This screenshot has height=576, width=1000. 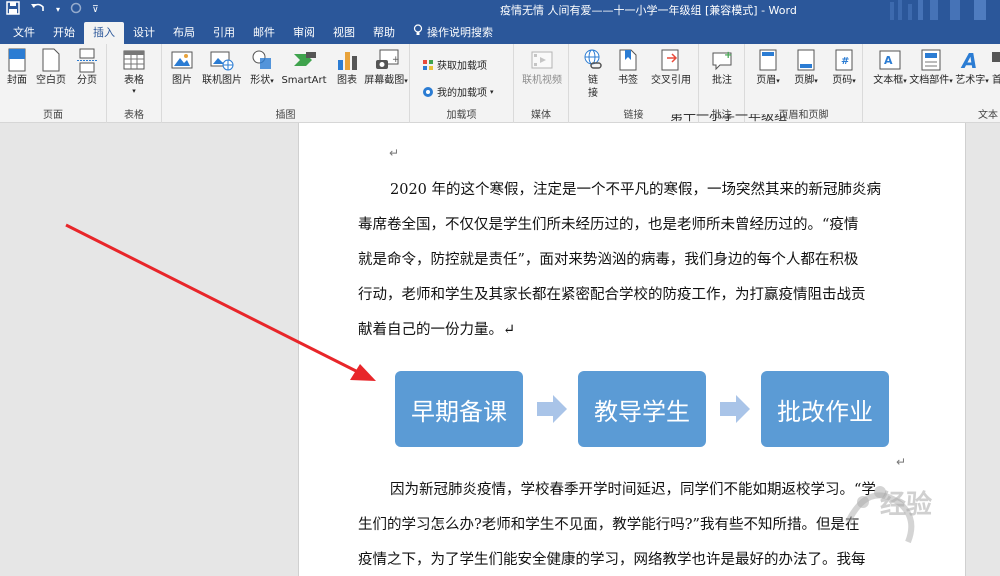 What do you see at coordinates (304, 33) in the screenshot?
I see `tab-review: 审阅` at bounding box center [304, 33].